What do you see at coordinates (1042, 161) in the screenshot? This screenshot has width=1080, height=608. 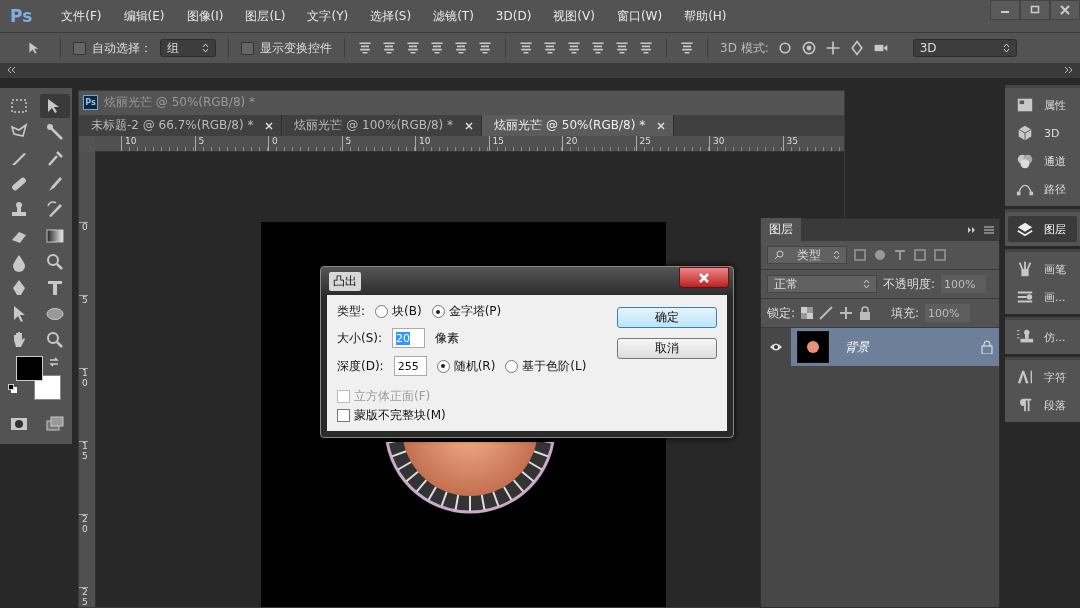 I see `panel-button: 通道` at bounding box center [1042, 161].